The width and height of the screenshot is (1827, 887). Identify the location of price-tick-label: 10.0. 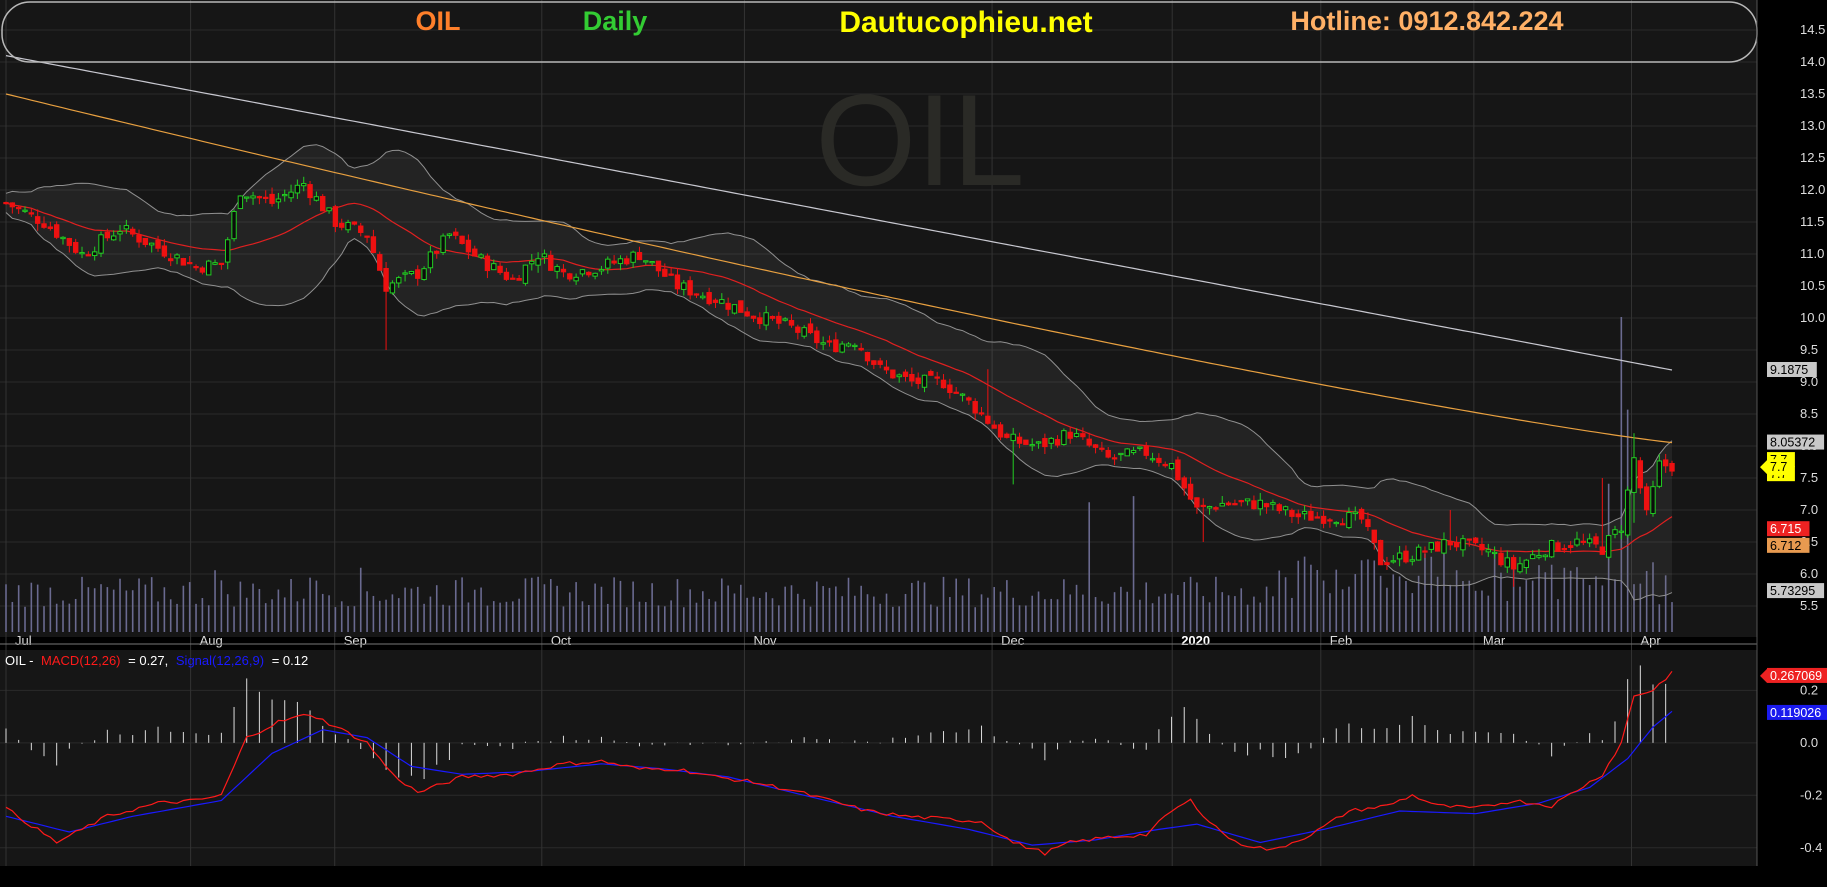
(1812, 317).